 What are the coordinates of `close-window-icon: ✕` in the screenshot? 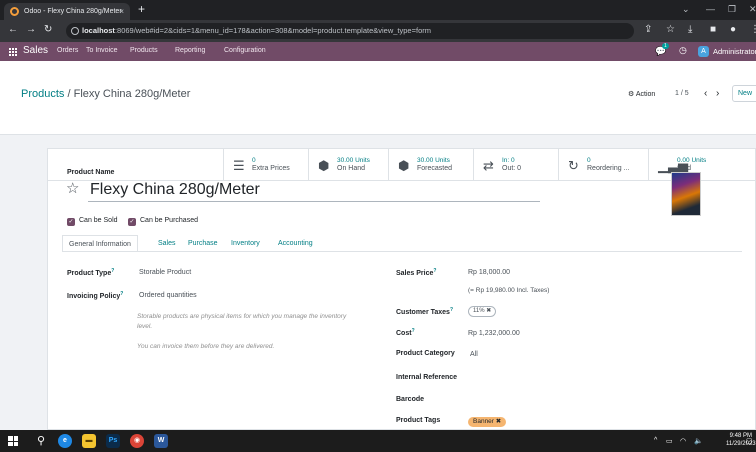 It's located at (752, 9).